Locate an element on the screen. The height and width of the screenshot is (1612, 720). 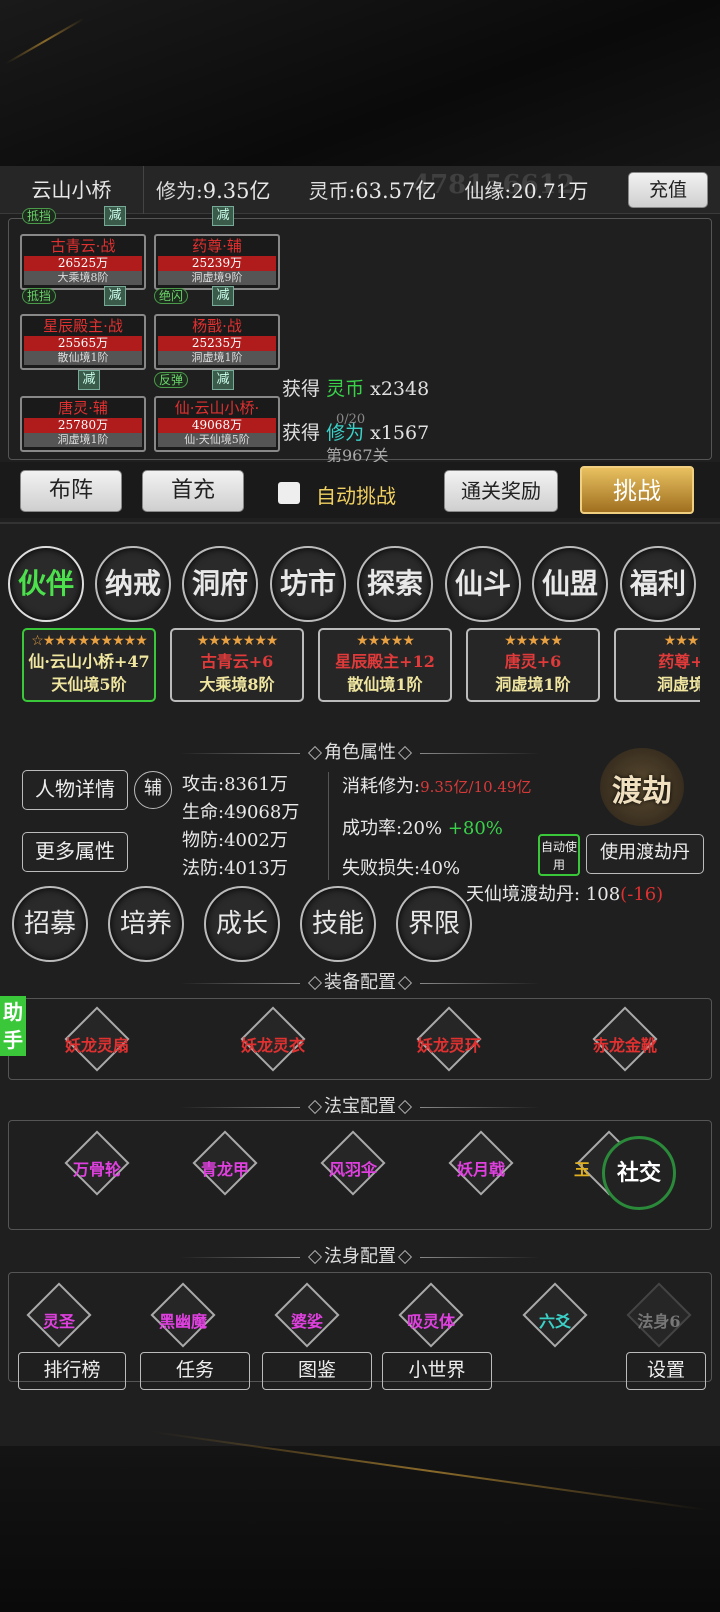
nav-partner: 伙伴 is located at coordinates (46, 584).